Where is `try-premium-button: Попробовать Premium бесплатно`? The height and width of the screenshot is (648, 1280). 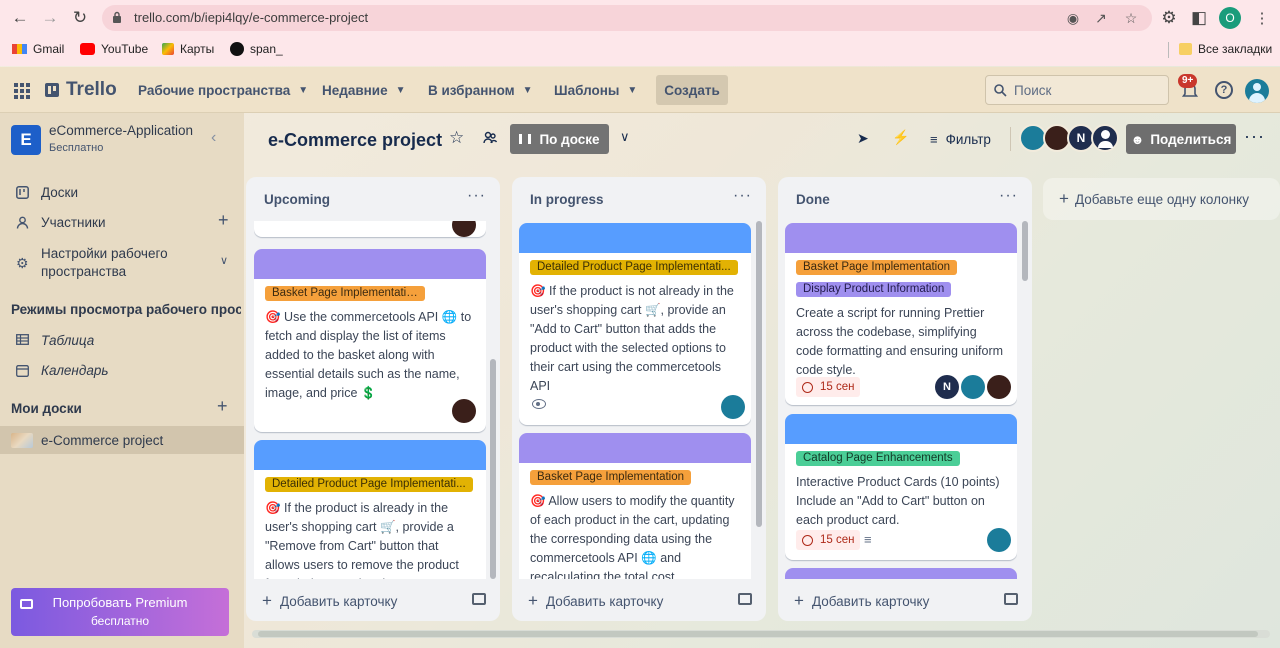
try-premium-button: Попробовать Premium бесплатно is located at coordinates (120, 612).